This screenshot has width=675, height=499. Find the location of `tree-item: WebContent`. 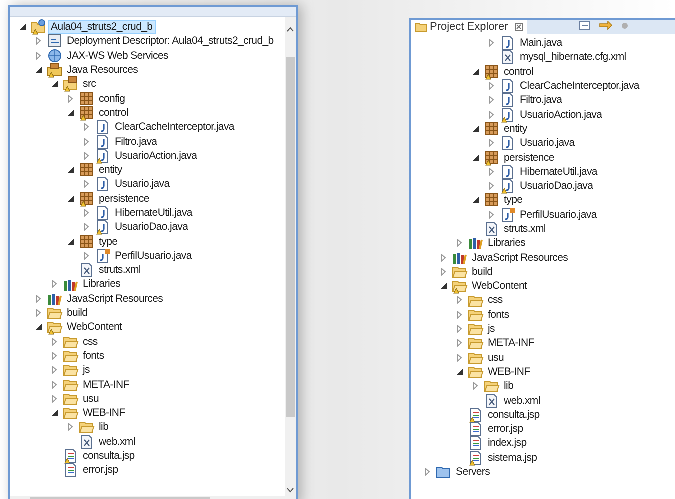

tree-item: WebContent is located at coordinates (499, 286).